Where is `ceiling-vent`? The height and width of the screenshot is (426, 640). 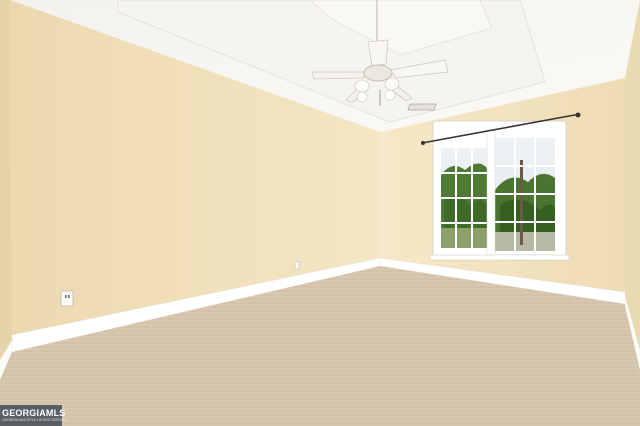
ceiling-vent is located at coordinates (422, 107).